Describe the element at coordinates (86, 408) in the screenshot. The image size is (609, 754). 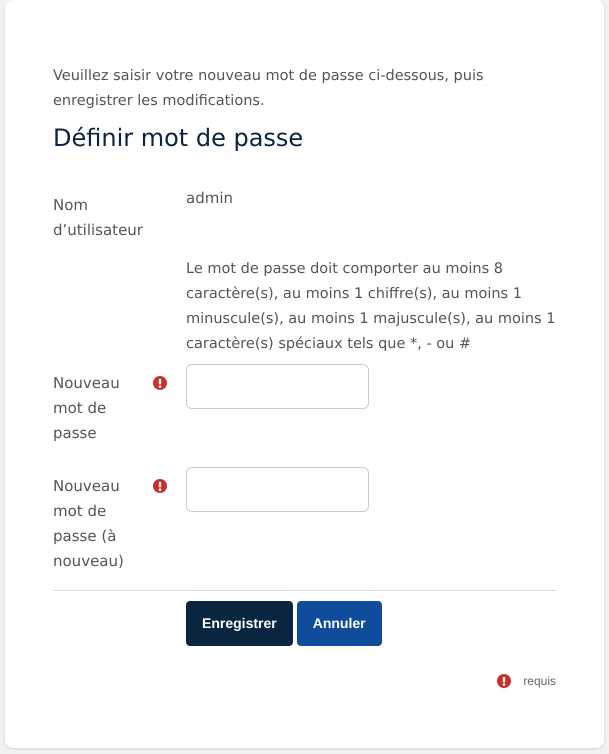
I see `field-label: Nouveau mot de passe` at that location.